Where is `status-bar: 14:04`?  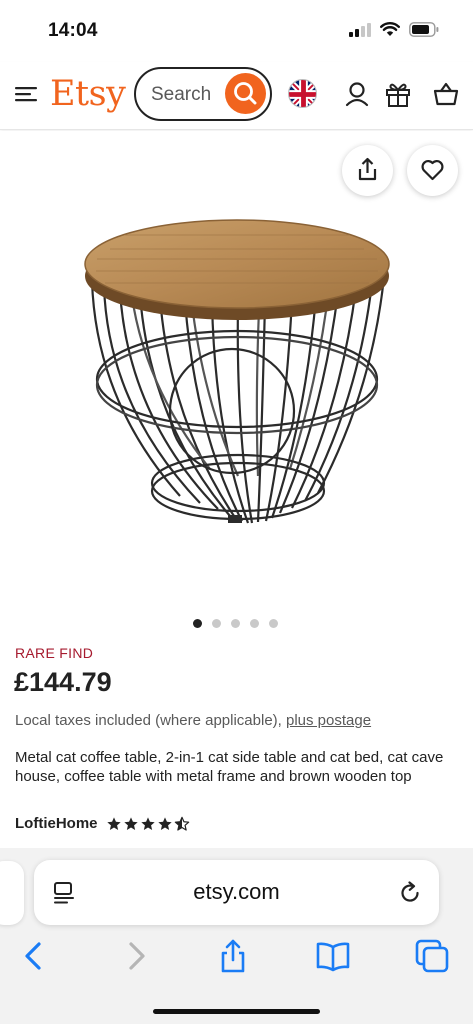 status-bar: 14:04 is located at coordinates (236, 31).